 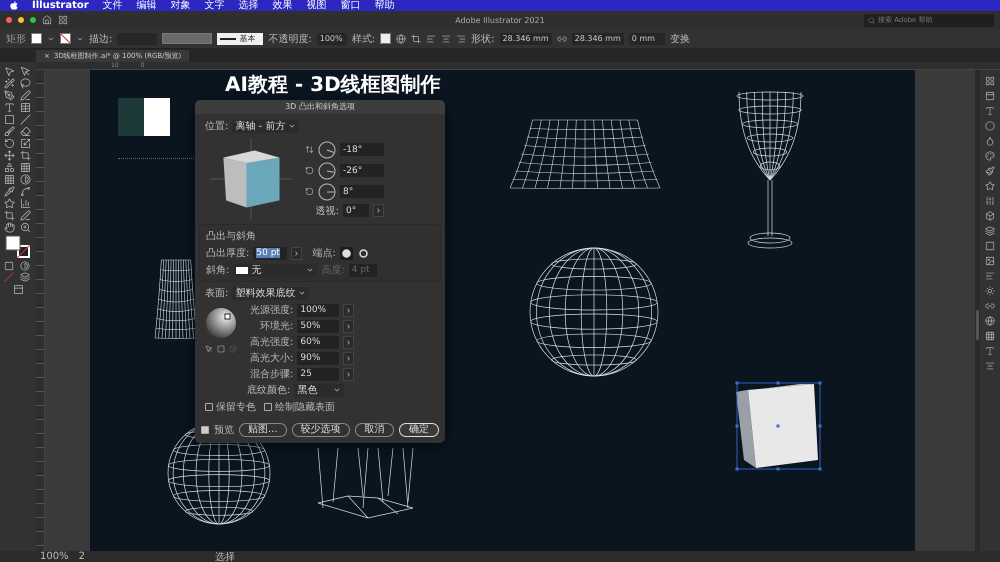 What do you see at coordinates (221, 349) in the screenshot?
I see `new-light-icon` at bounding box center [221, 349].